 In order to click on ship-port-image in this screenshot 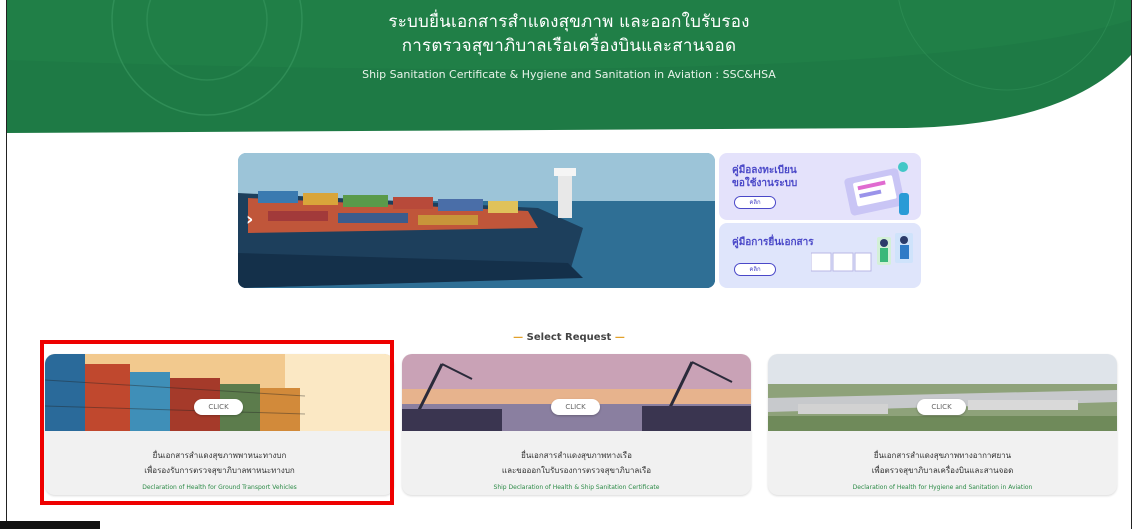, I will do `click(576, 392)`.